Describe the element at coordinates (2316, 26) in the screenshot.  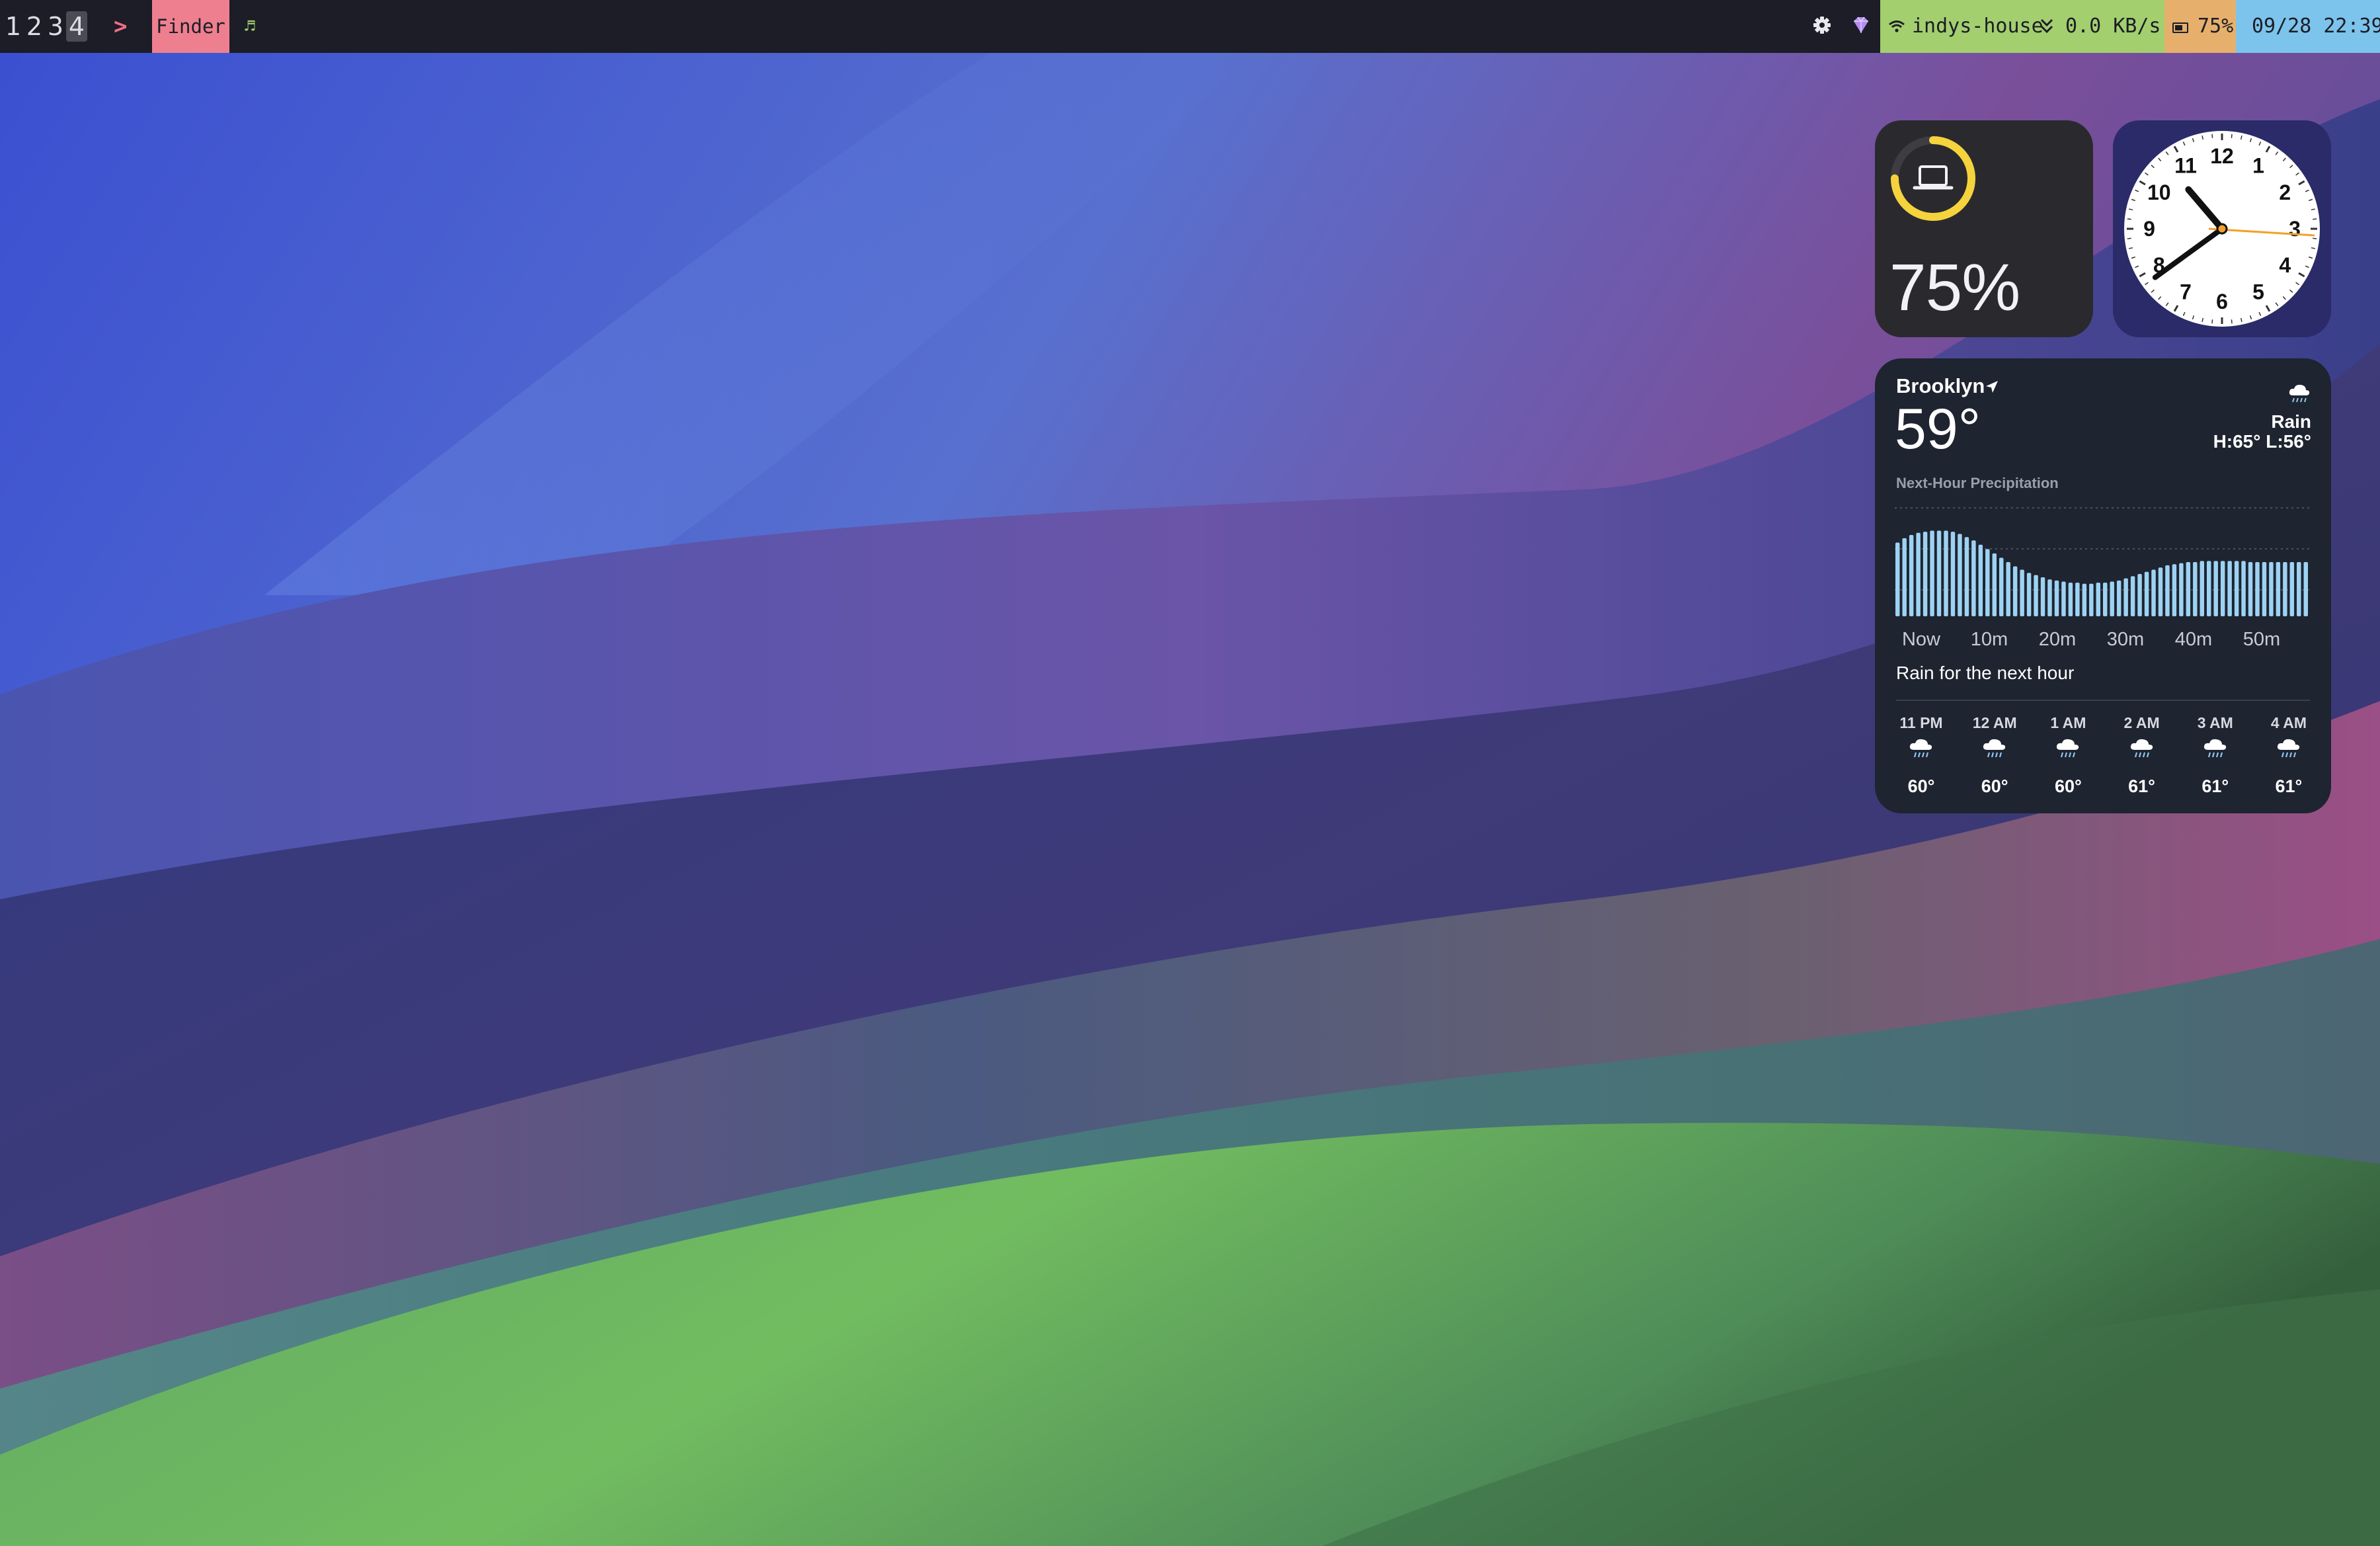
I see `date-time-label: 09/28 22:39` at that location.